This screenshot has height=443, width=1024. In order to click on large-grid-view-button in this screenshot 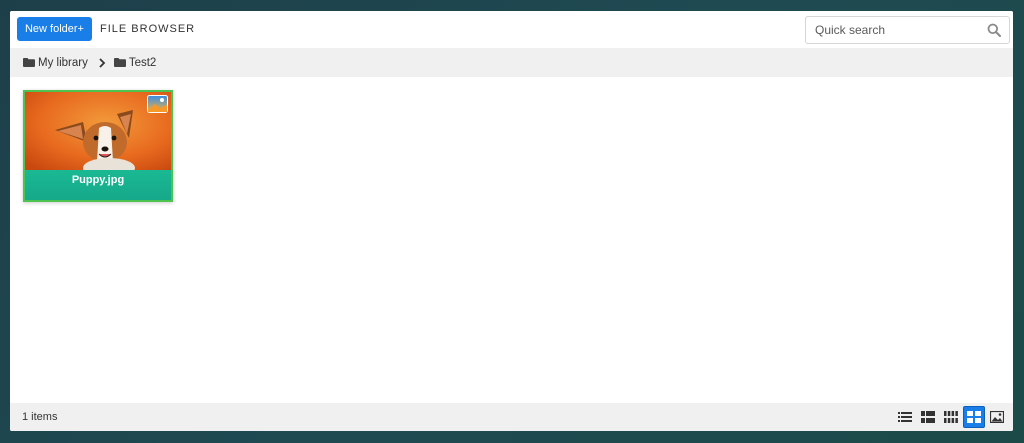, I will do `click(974, 417)`.